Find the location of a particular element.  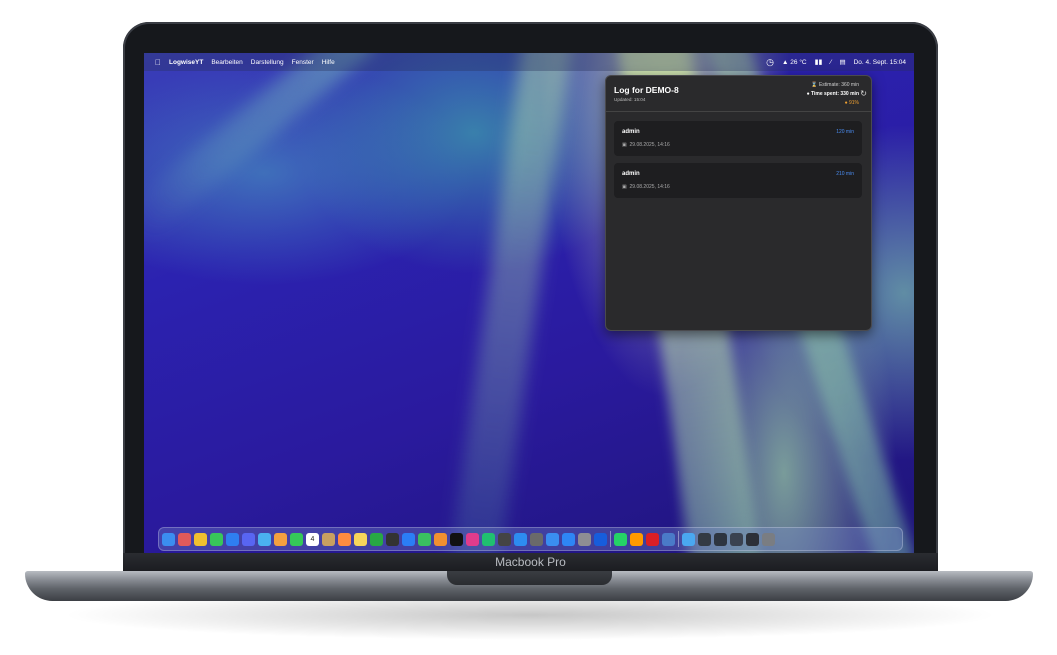

dock: 4 is located at coordinates (530, 539).